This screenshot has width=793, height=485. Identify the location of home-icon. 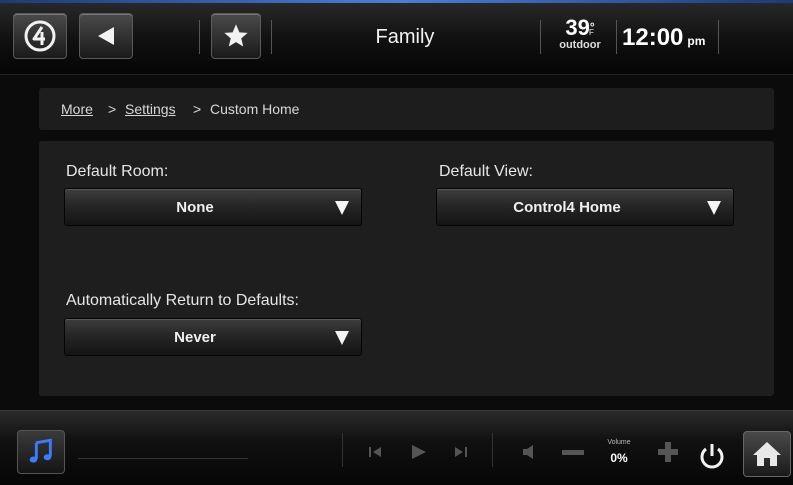
(767, 454).